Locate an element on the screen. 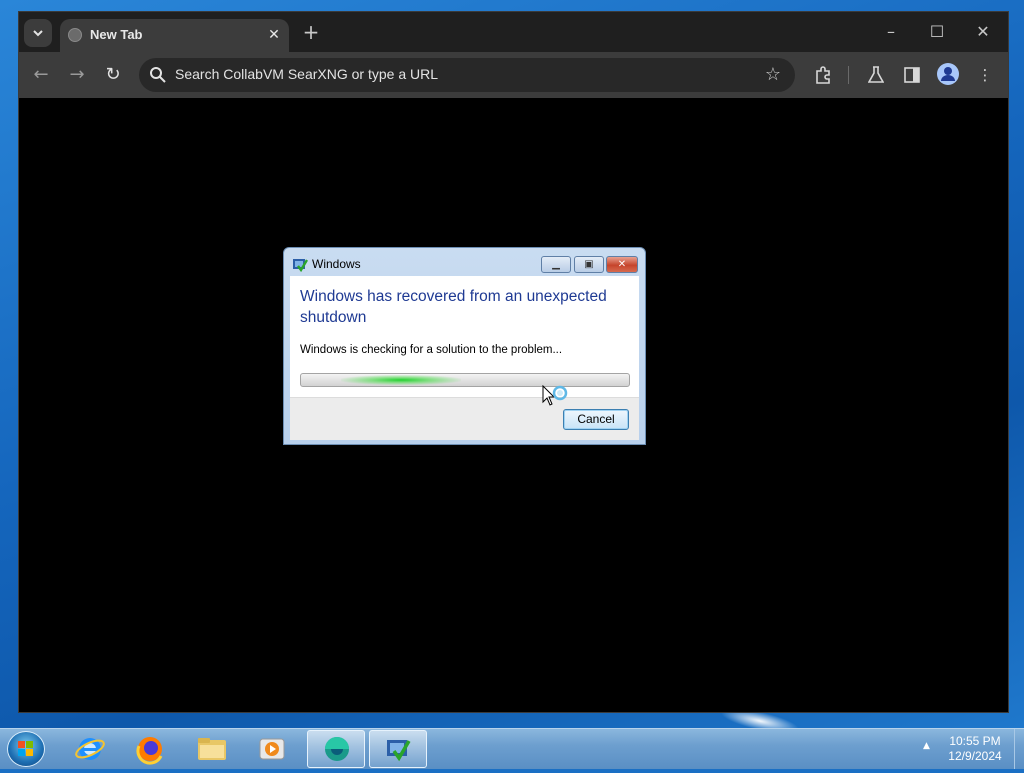 Image resolution: width=1024 pixels, height=773 pixels. system-clock: 10:55 PM 12/9/2024 is located at coordinates (975, 749).